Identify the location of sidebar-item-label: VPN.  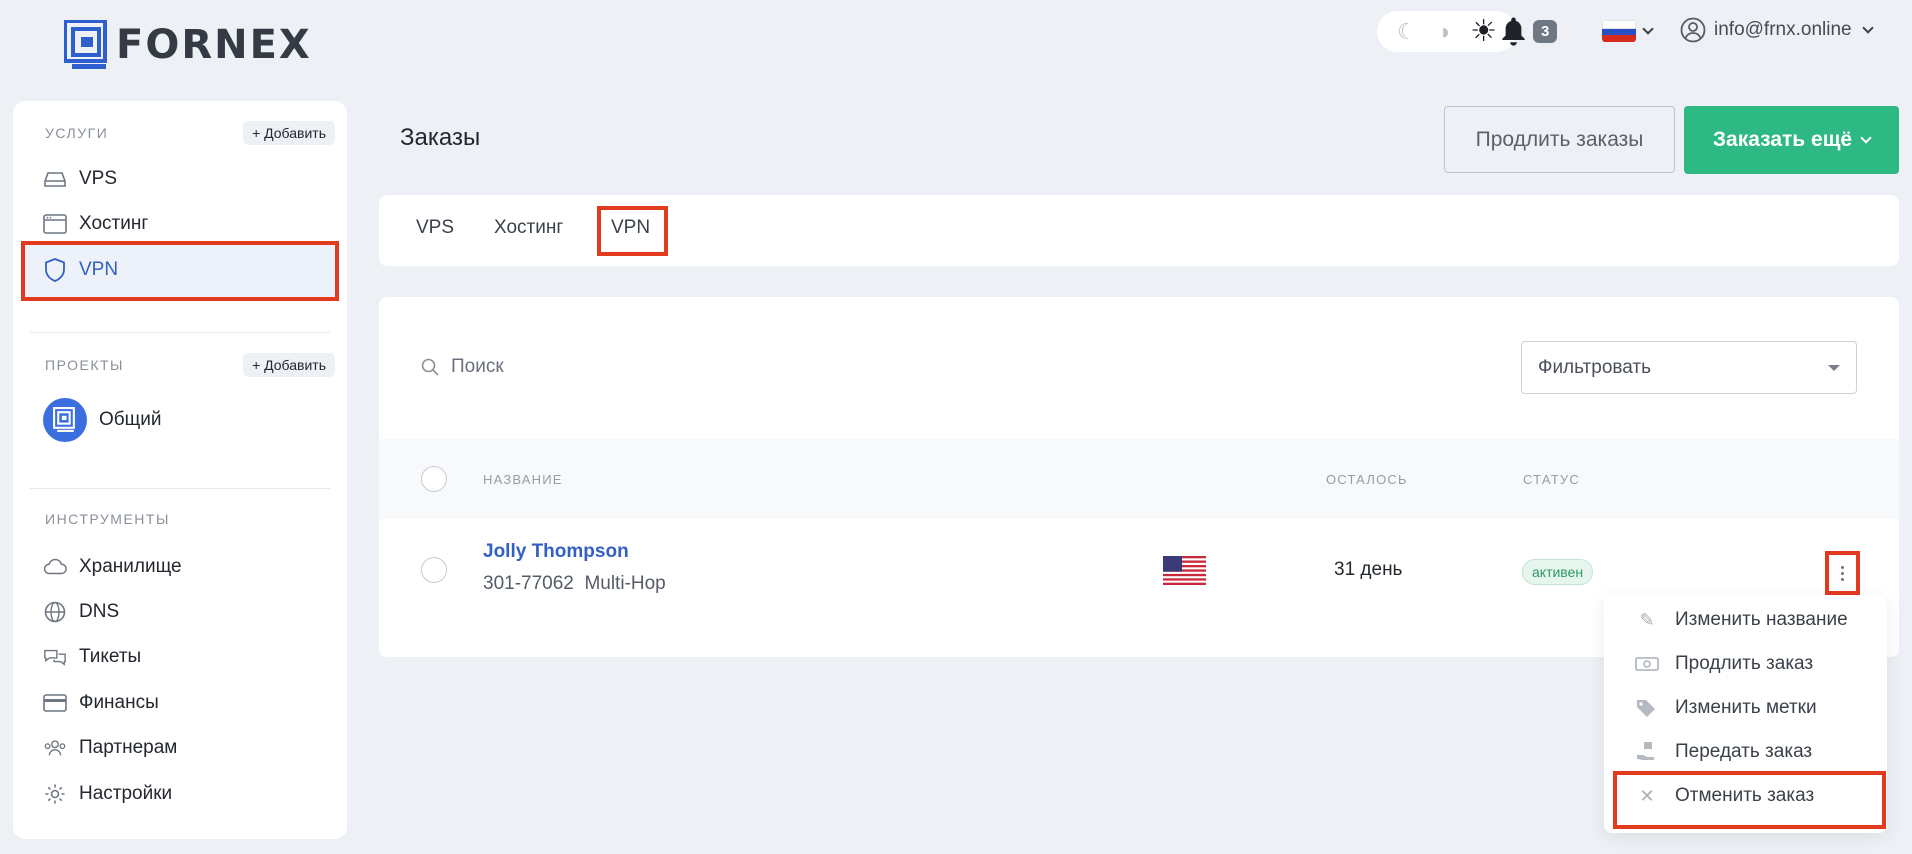
(99, 269).